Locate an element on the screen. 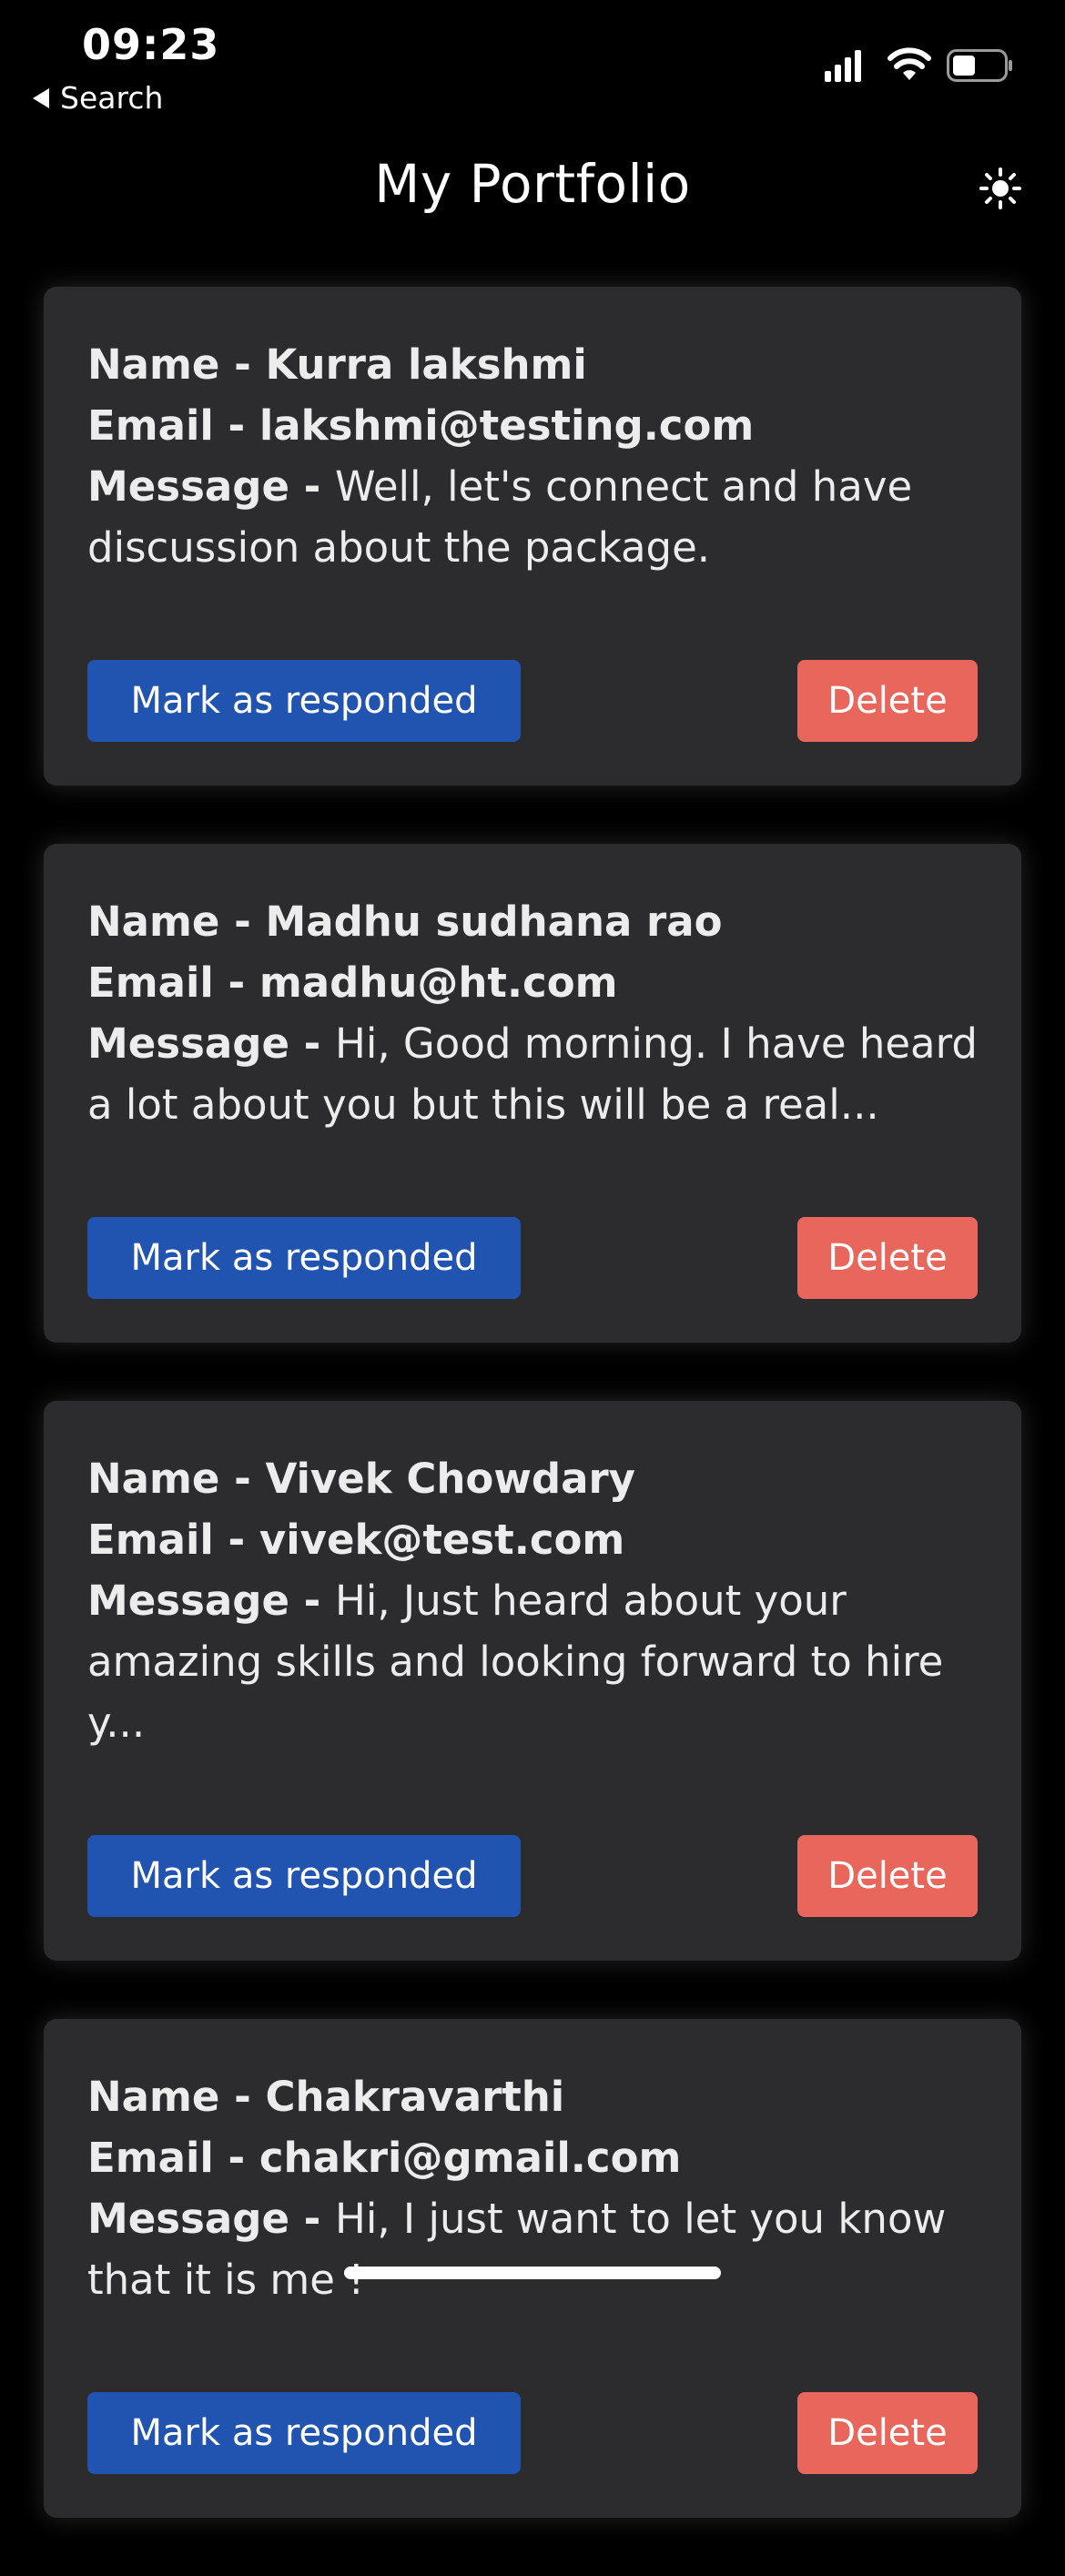 This screenshot has height=2576, width=1065. email-row: Email - chakri@gmail.com is located at coordinates (532, 2157).